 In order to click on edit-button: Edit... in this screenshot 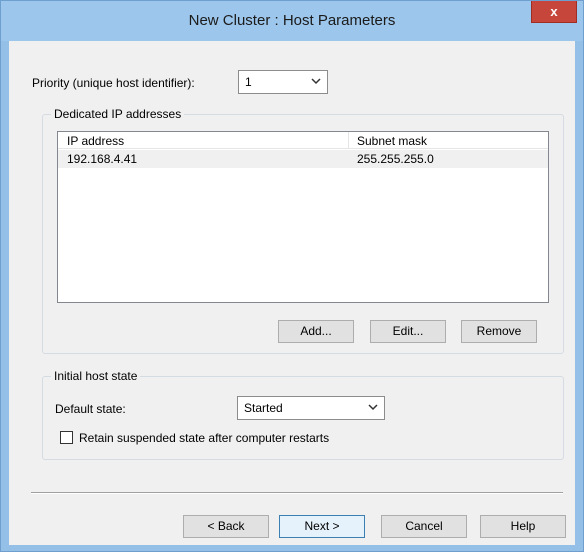, I will do `click(408, 331)`.